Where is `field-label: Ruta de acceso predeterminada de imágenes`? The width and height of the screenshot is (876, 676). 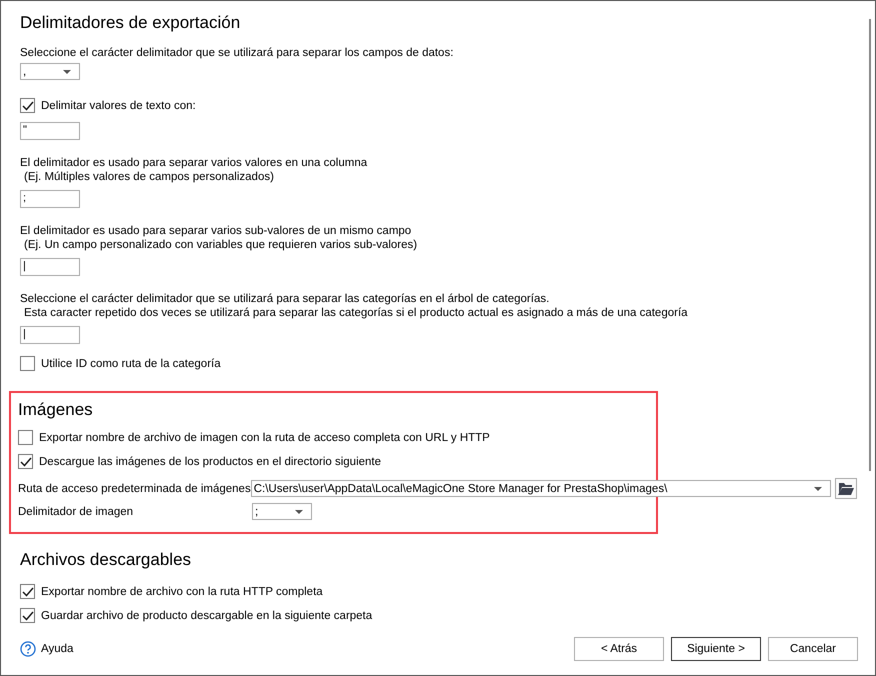
field-label: Ruta de acceso predeterminada de imágenes is located at coordinates (134, 488).